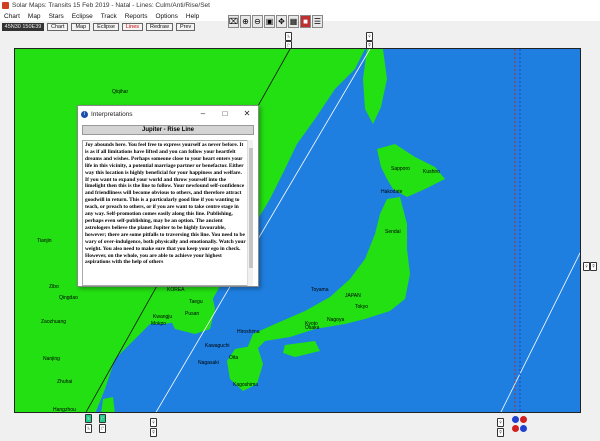 The image size is (600, 441). What do you see at coordinates (392, 192) in the screenshot?
I see `label-hakodate: Hakodate` at bounding box center [392, 192].